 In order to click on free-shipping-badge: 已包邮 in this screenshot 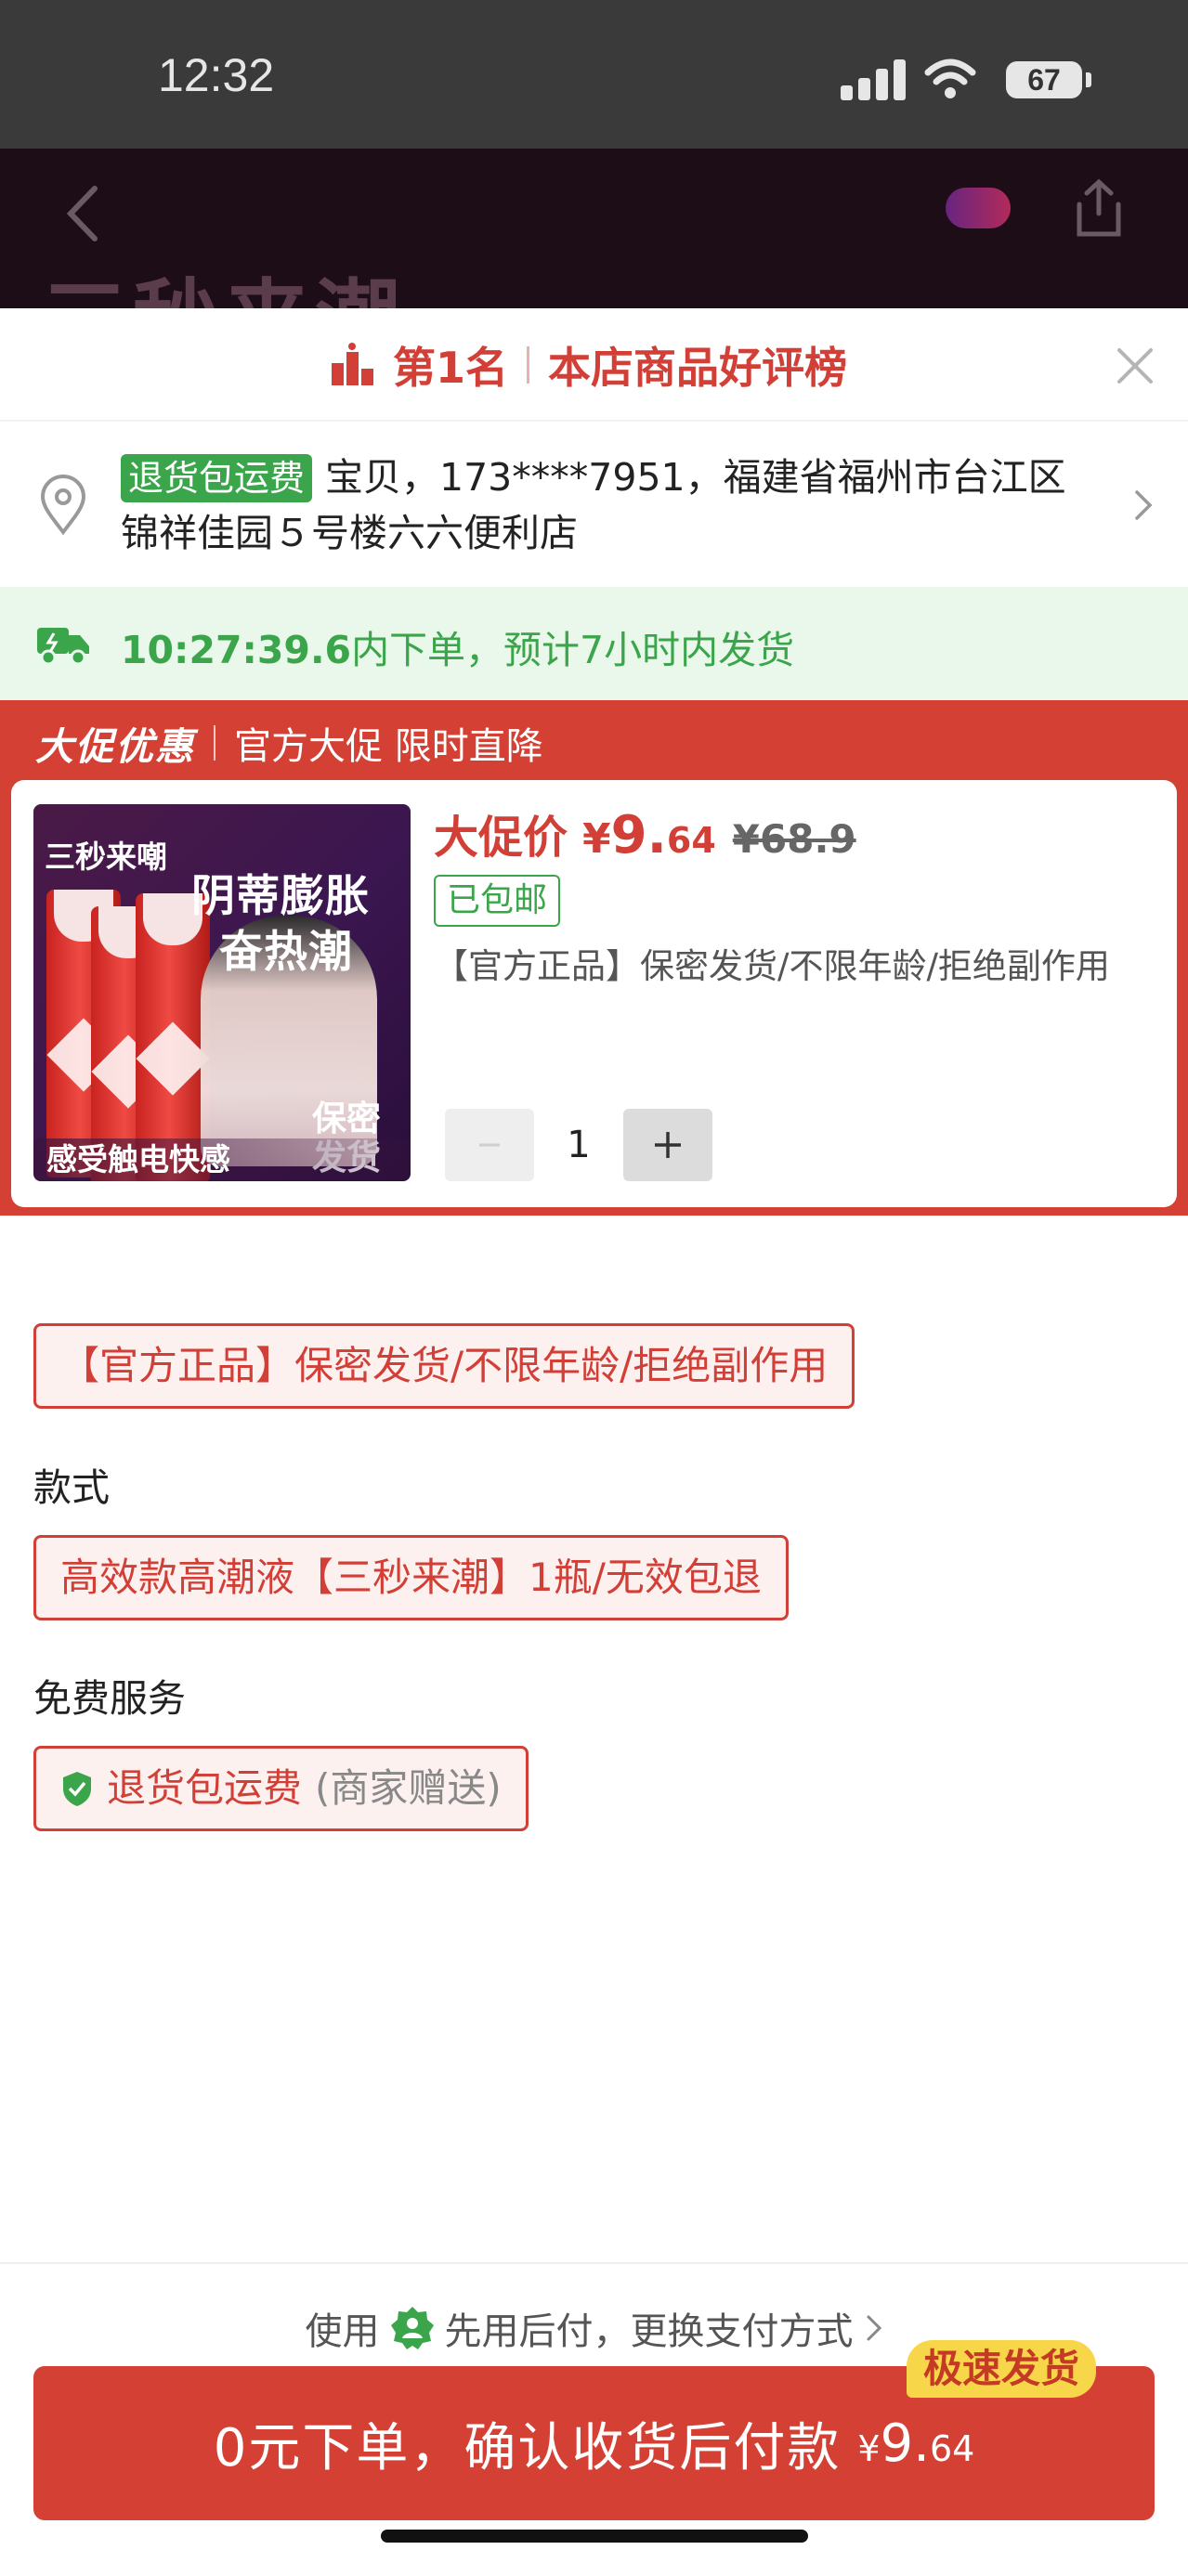, I will do `click(498, 901)`.